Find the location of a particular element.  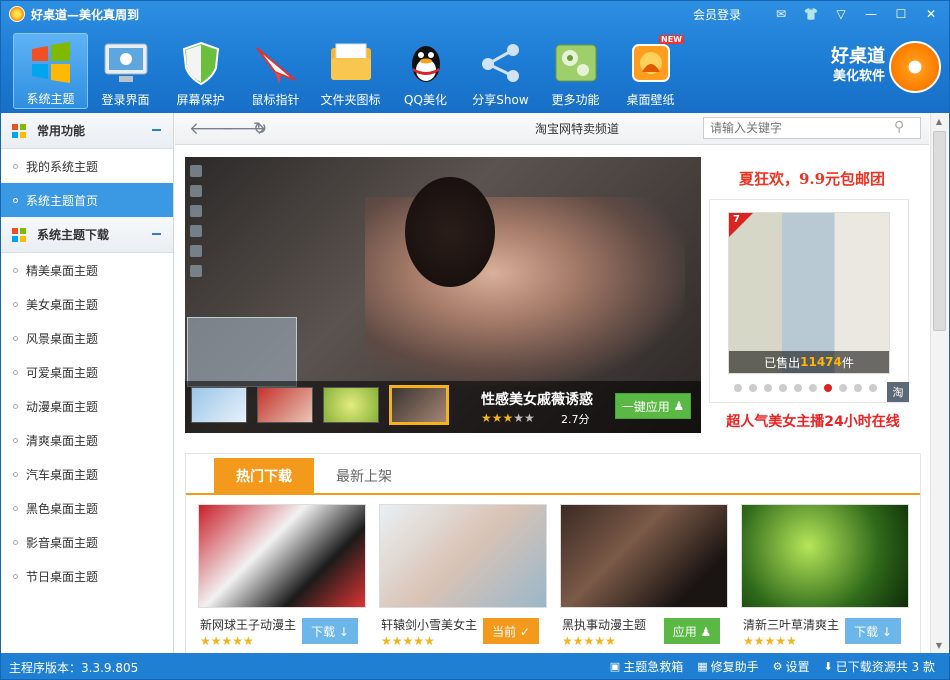

theme-card: 轩辕剑小雪美女主 ★★★★★ 当前 ✓ is located at coordinates (464, 581).